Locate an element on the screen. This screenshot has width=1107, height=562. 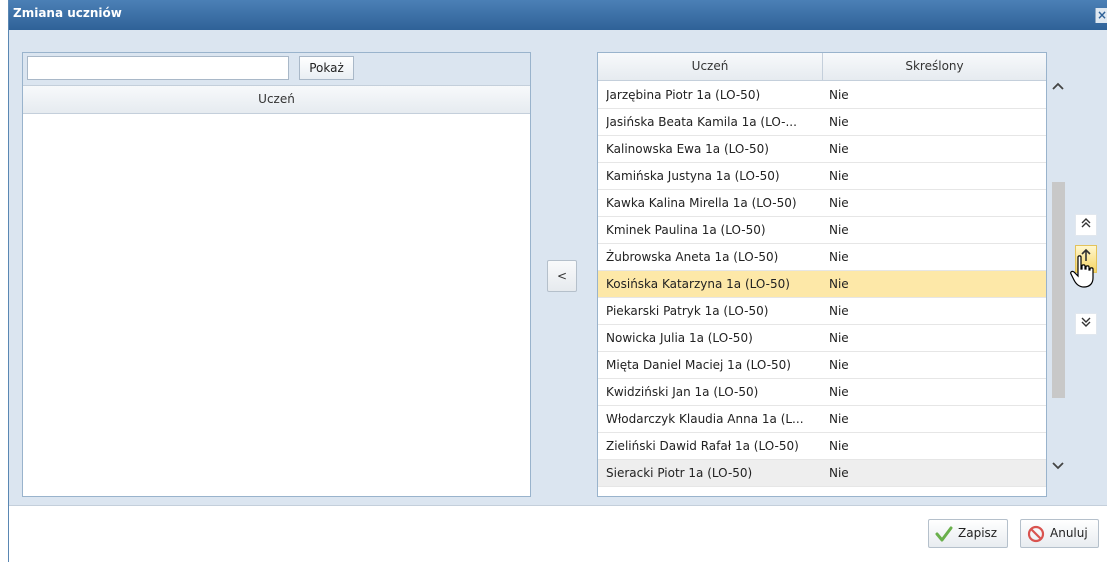
cancel-label: Anuluj is located at coordinates (1069, 533).